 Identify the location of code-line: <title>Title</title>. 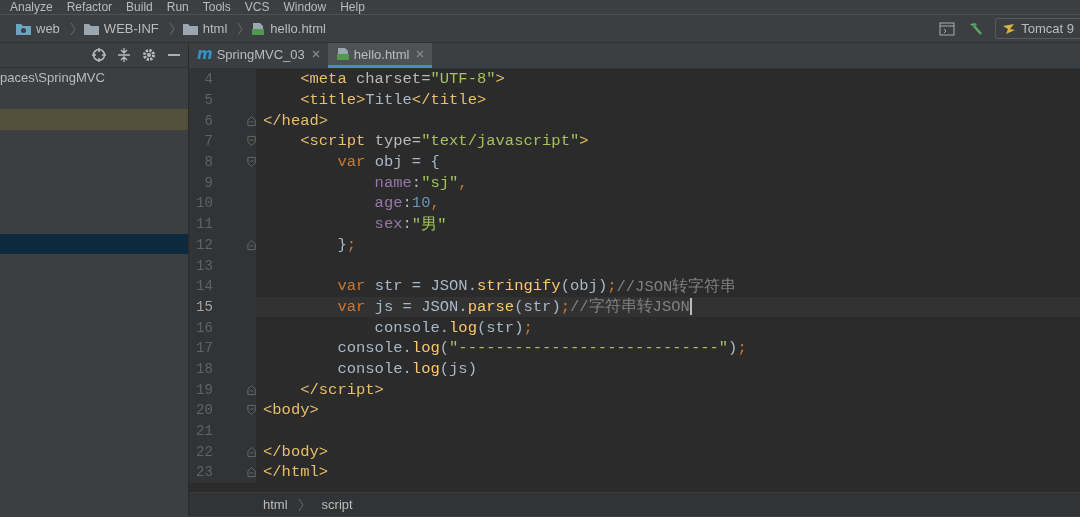
(393, 100).